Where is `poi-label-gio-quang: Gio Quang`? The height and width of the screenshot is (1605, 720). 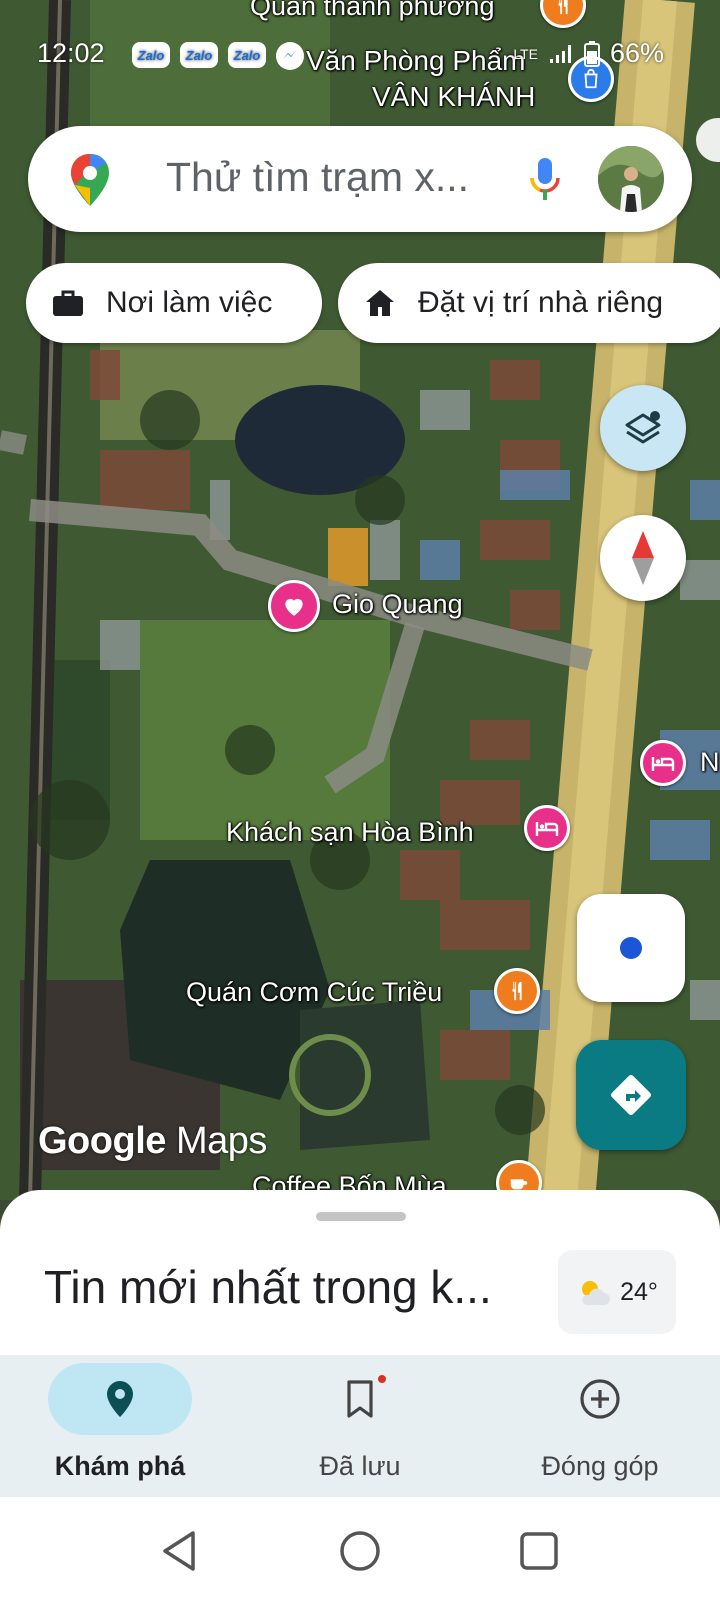
poi-label-gio-quang: Gio Quang is located at coordinates (397, 604).